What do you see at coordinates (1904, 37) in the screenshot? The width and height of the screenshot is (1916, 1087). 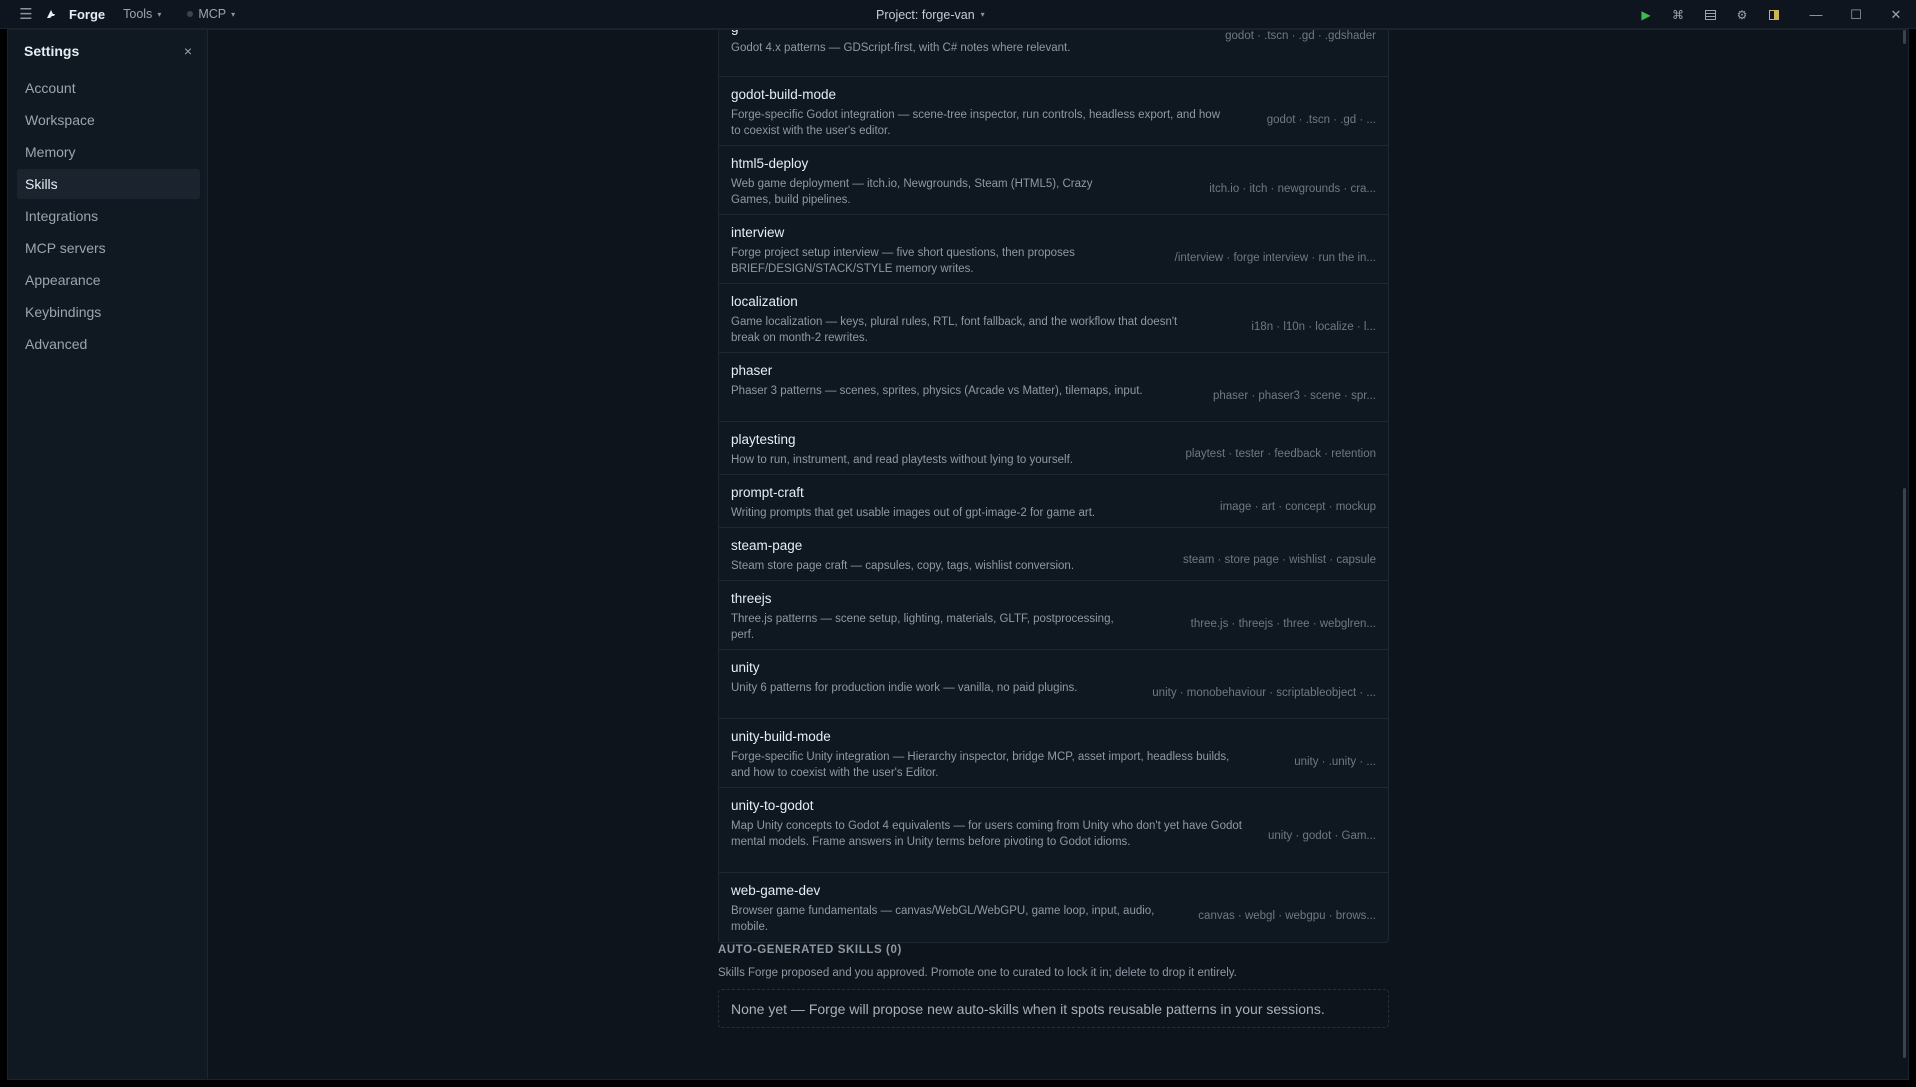 I see `scrollbar-top-thumb` at bounding box center [1904, 37].